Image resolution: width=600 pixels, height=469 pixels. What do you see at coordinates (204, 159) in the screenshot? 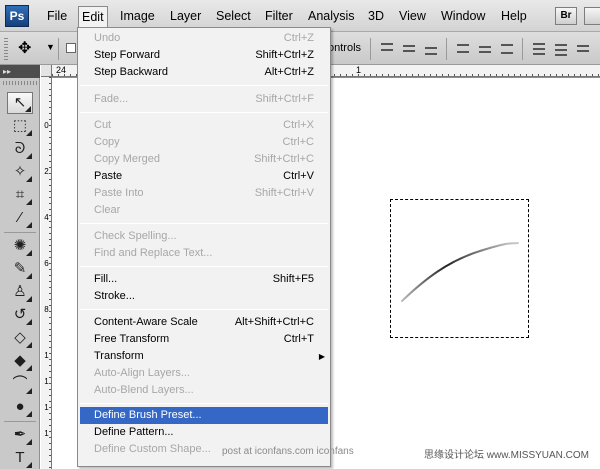
I see `menu-item-copy-merged: Copy Merged Shift+Ctrl+C` at bounding box center [204, 159].